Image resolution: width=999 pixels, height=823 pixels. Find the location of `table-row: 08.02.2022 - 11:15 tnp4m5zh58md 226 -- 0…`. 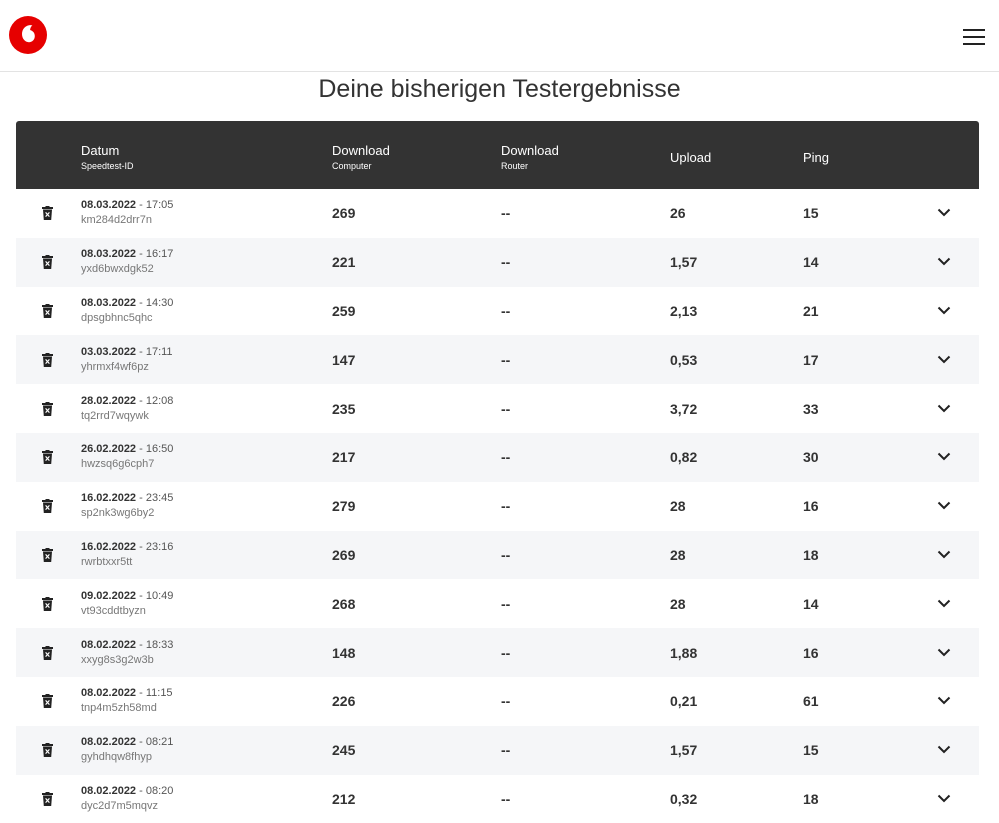

table-row: 08.02.2022 - 11:15 tnp4m5zh58md 226 -- 0… is located at coordinates (497, 701).